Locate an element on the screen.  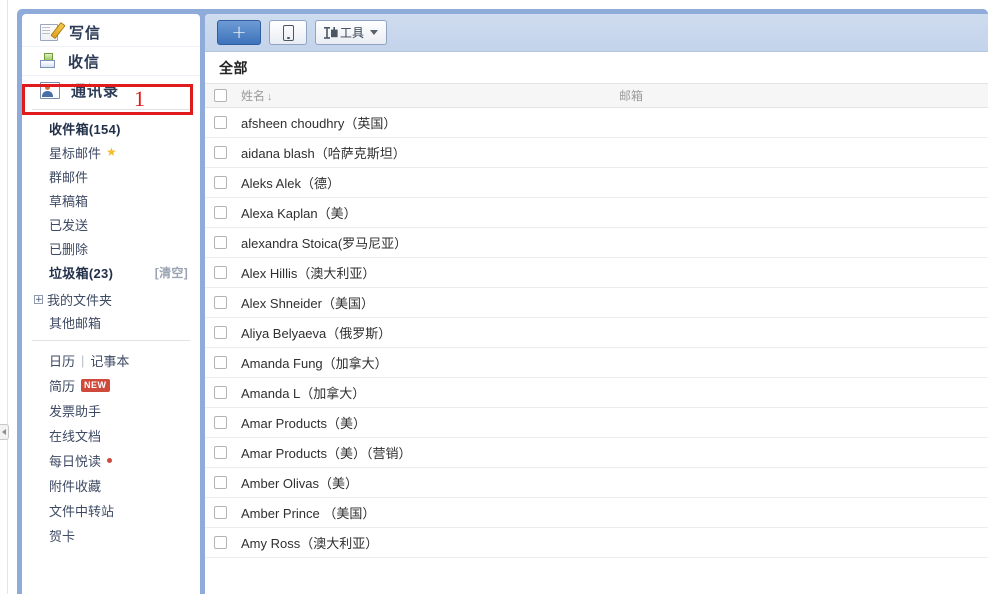
table-row: Amar Products（美） is located at coordinates (596, 423).